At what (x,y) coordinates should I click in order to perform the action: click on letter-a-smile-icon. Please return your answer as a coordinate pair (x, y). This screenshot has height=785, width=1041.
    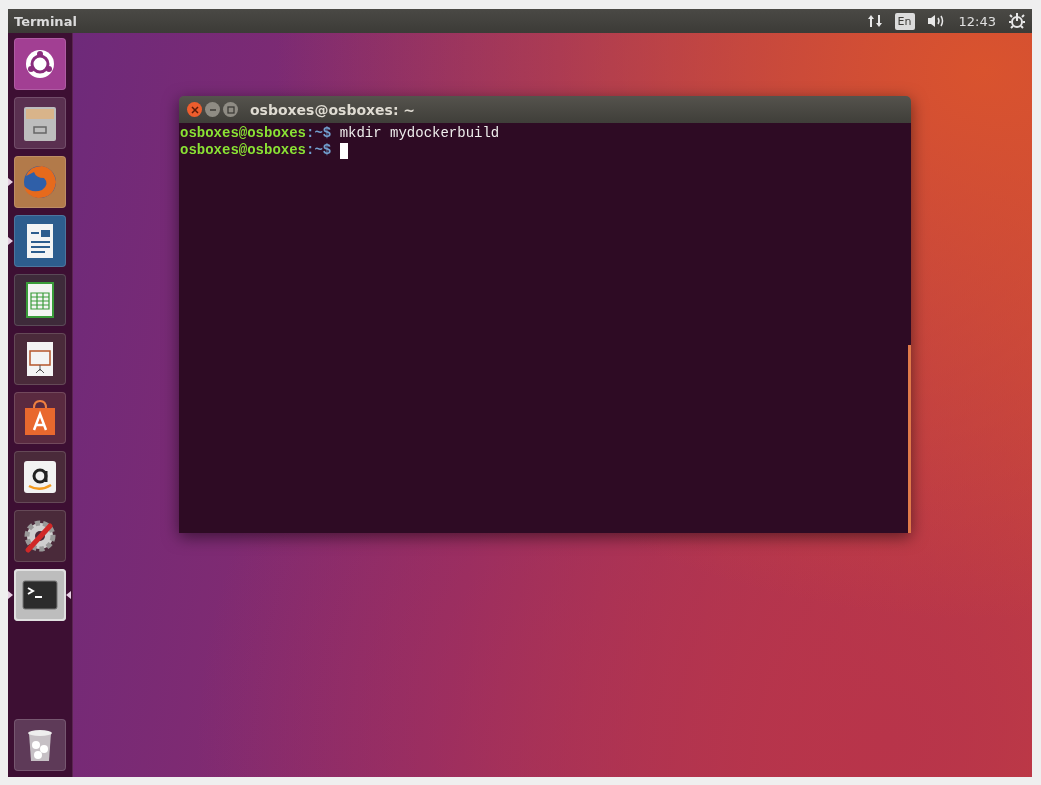
    Looking at the image, I should click on (40, 477).